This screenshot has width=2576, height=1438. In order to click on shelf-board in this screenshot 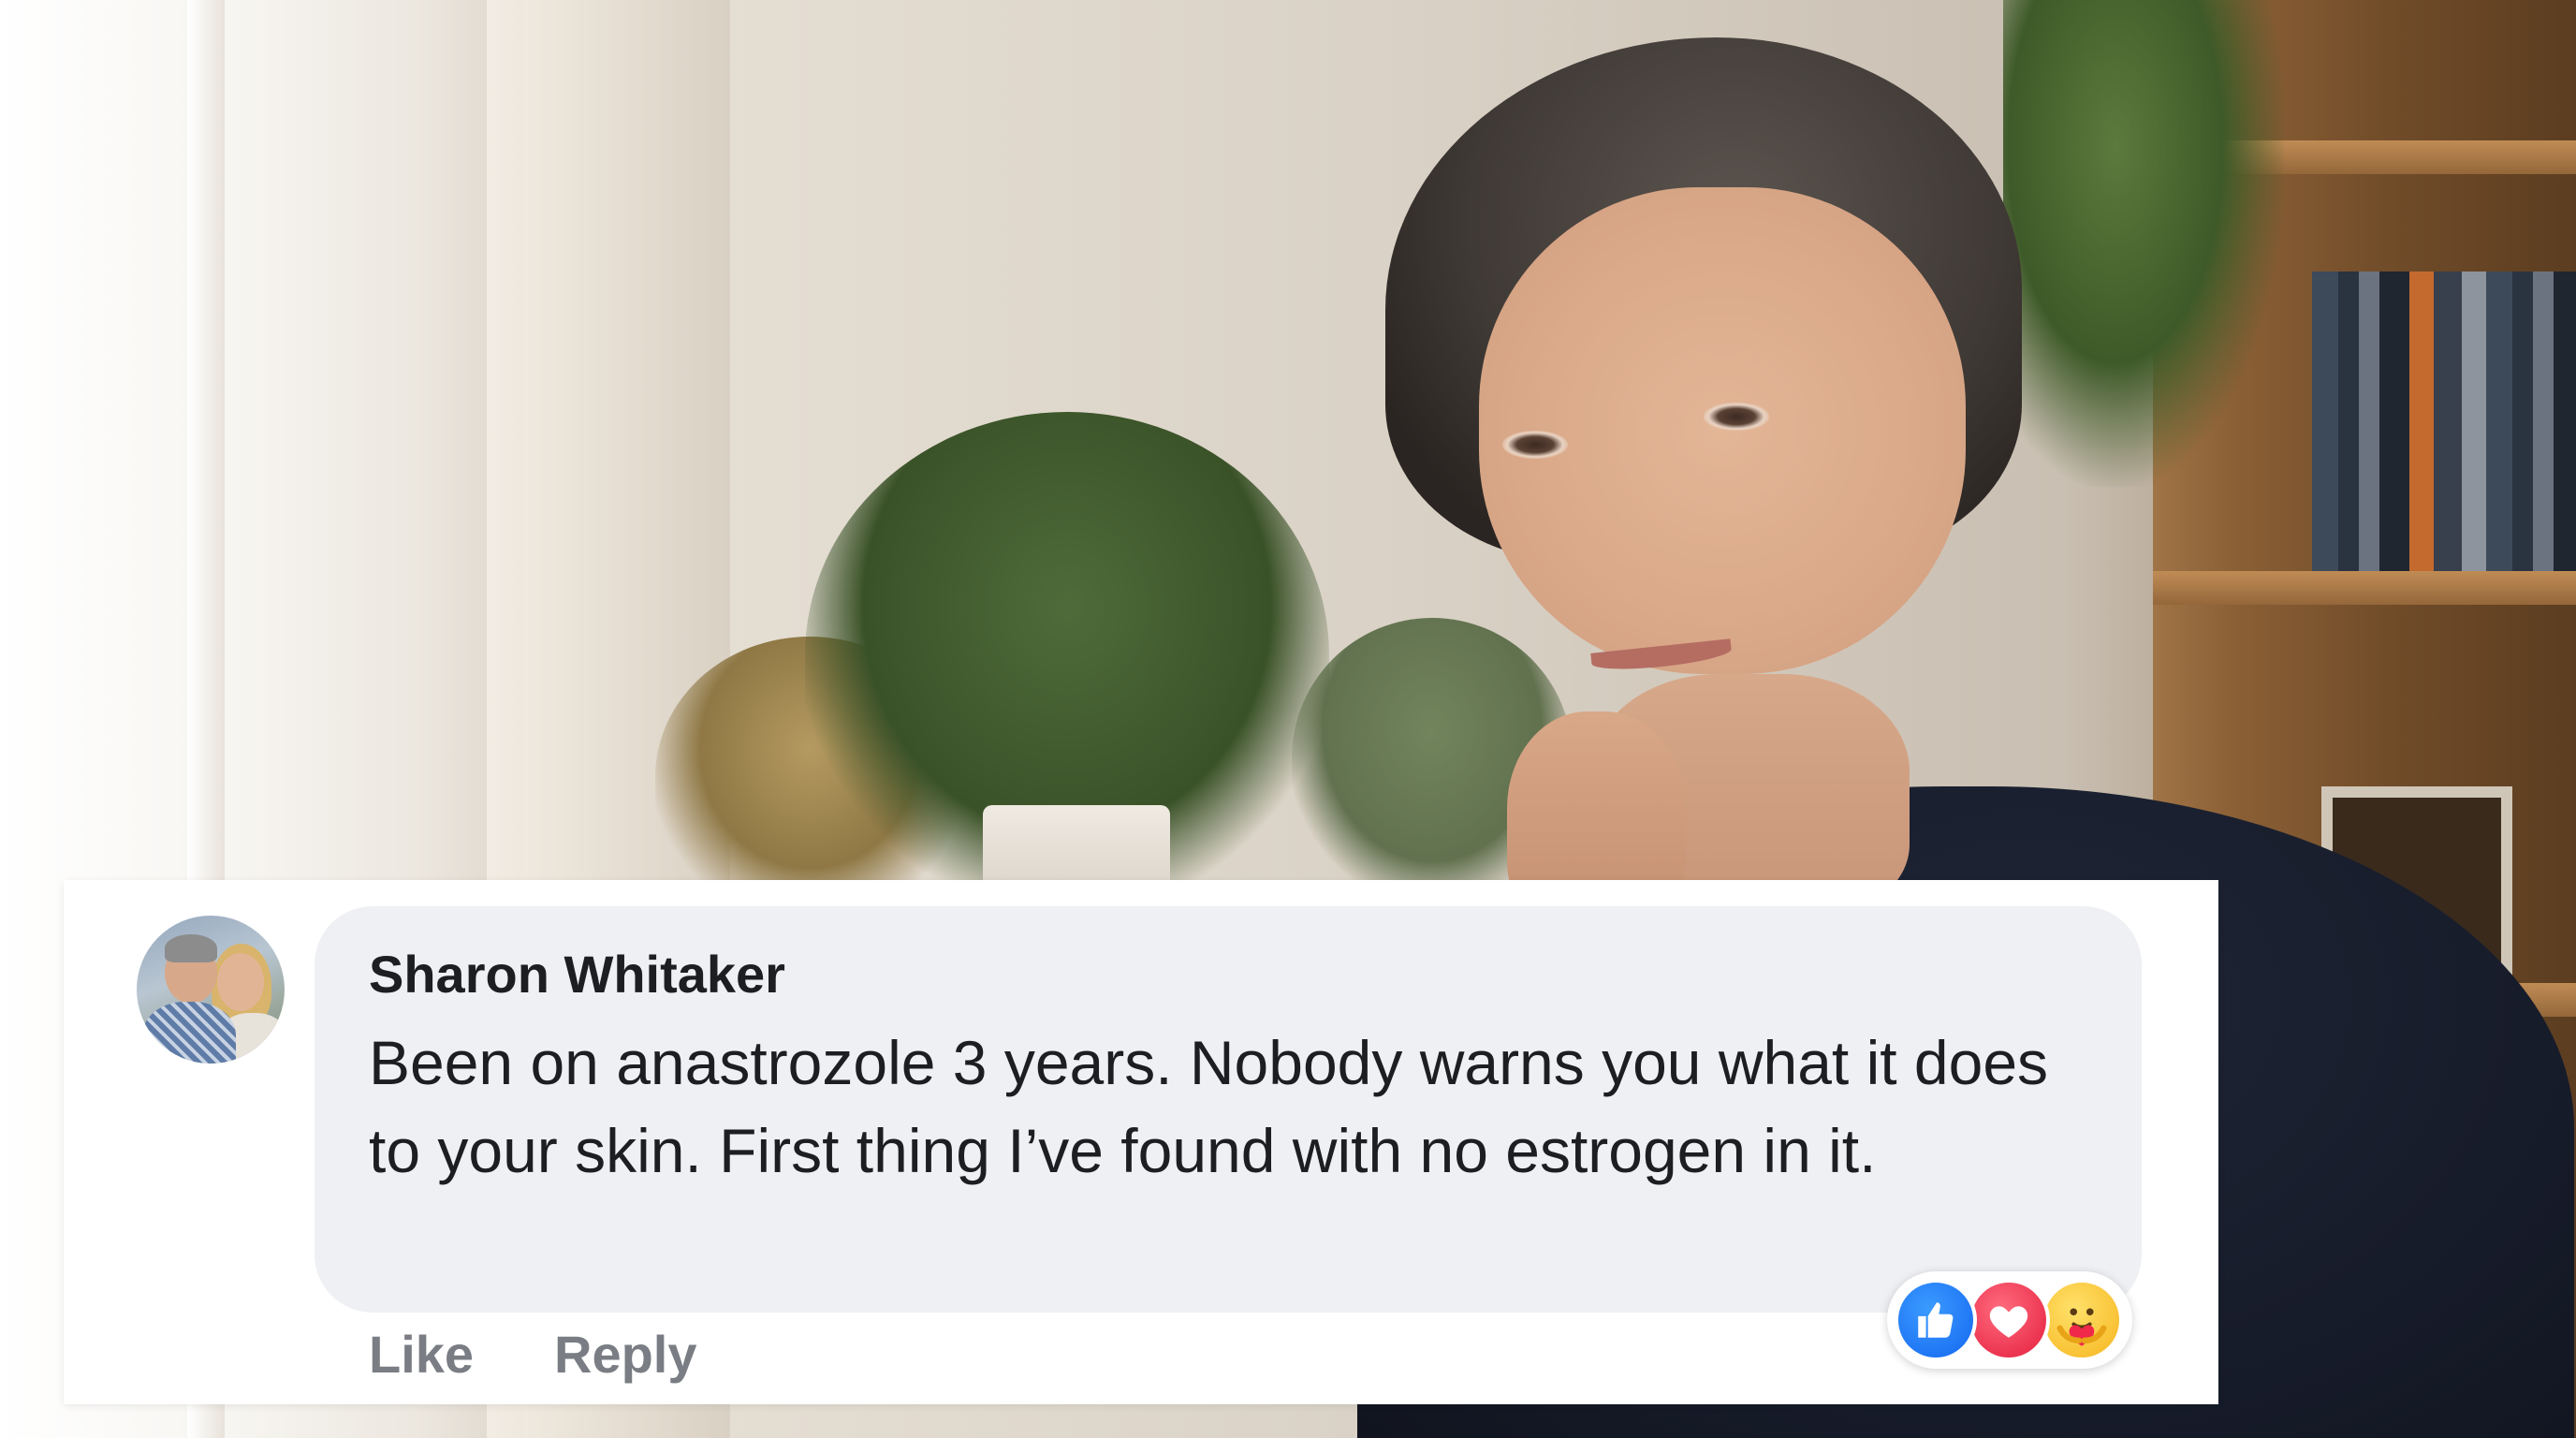, I will do `click(2364, 588)`.